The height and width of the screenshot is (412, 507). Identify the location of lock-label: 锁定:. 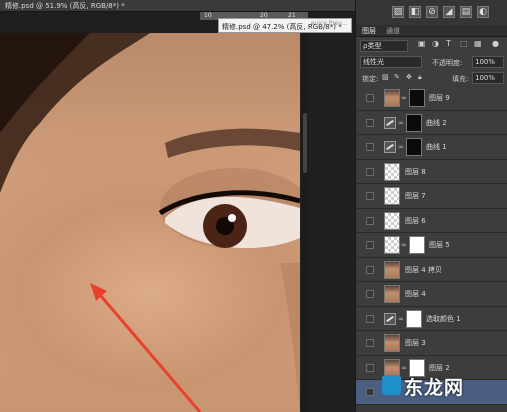
(370, 79).